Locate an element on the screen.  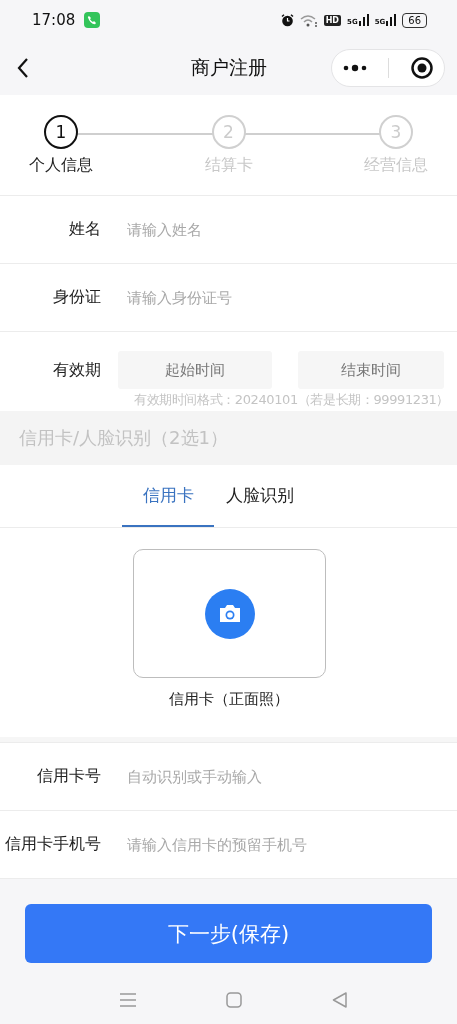
tab: 人脸识别 is located at coordinates (260, 496).